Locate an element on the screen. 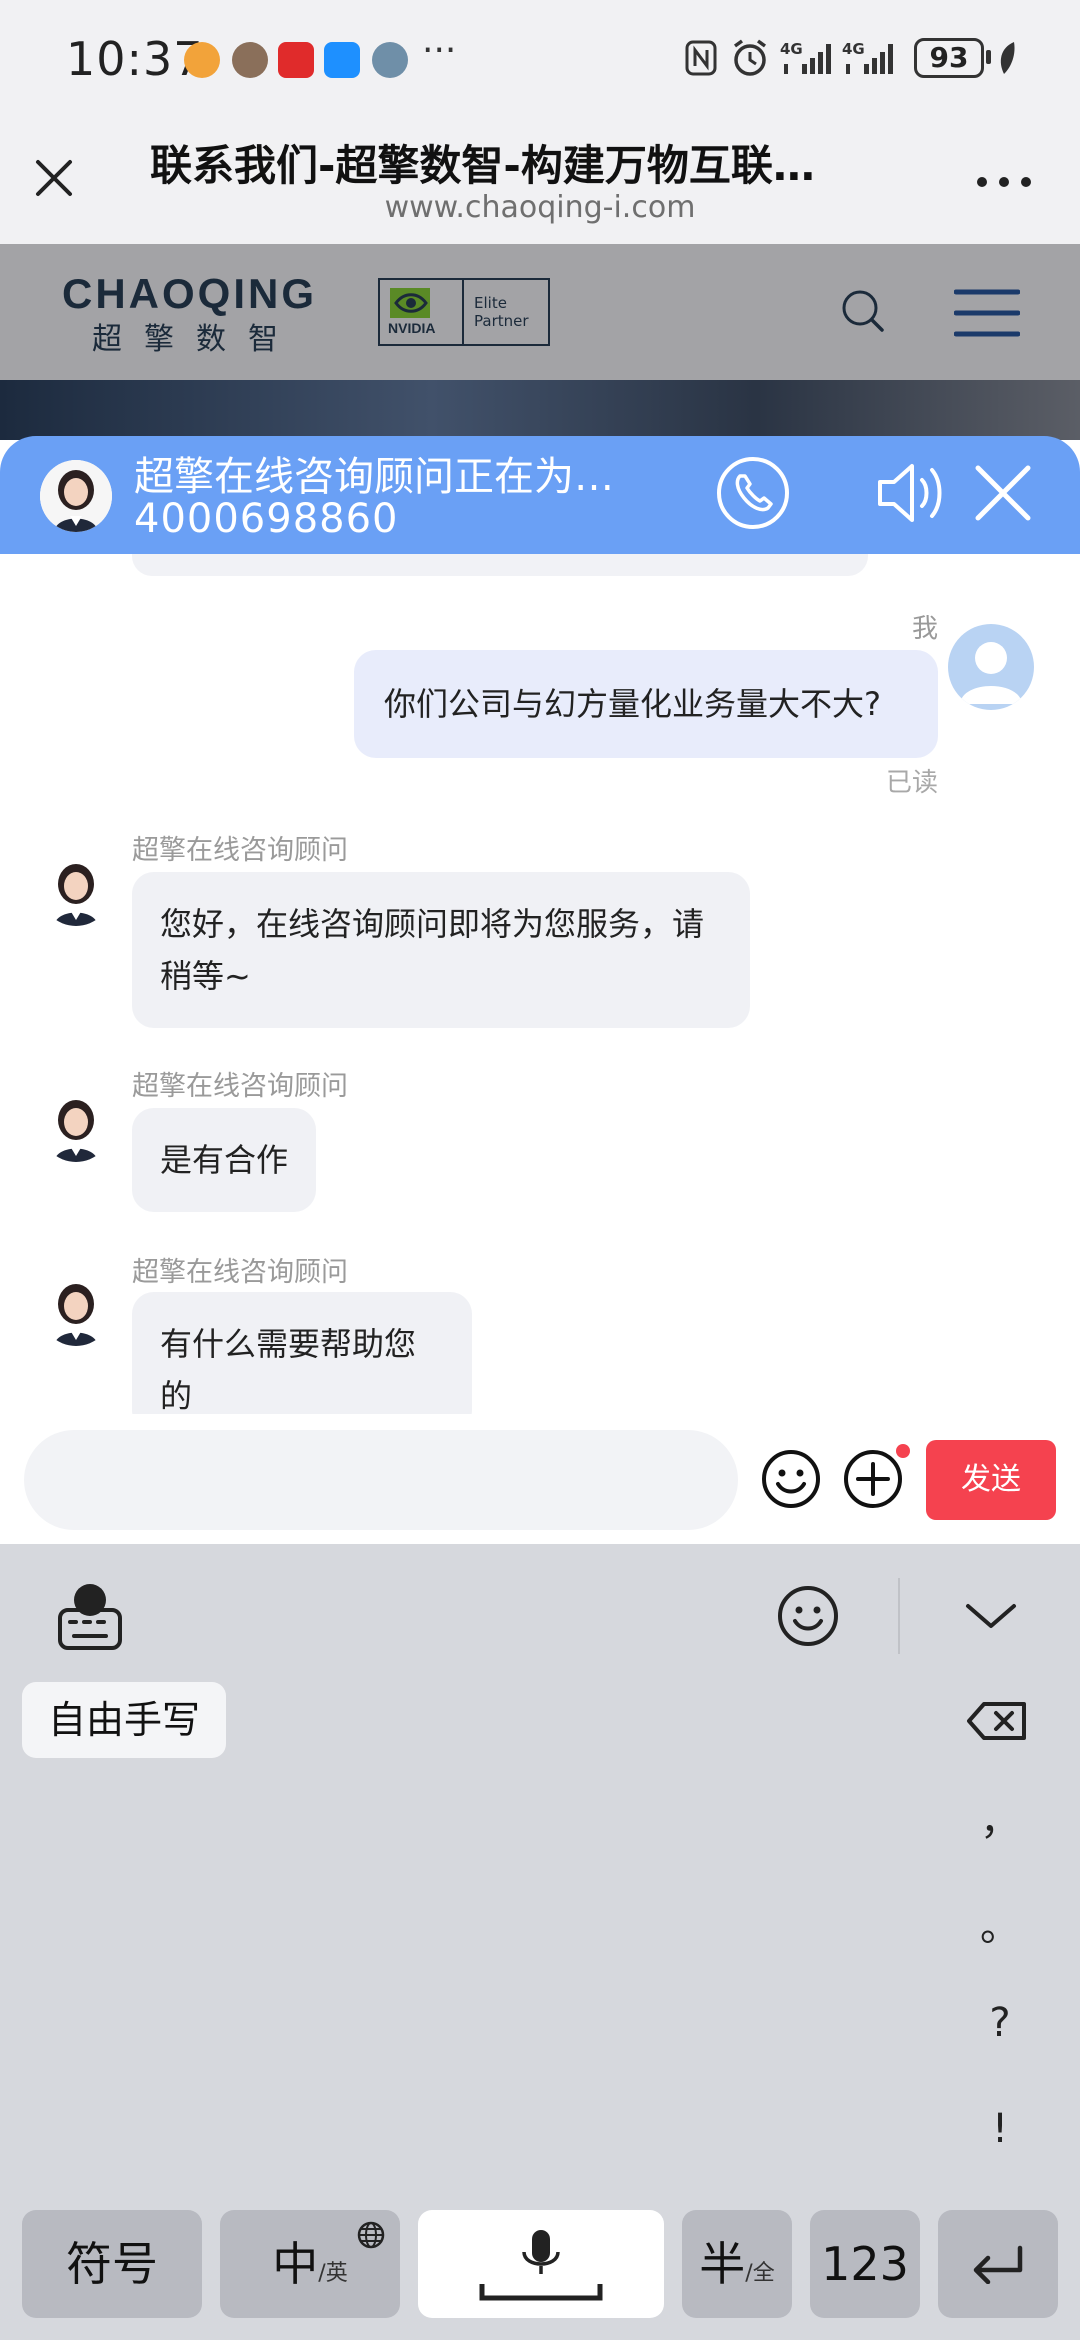  page-url: www.chaoqing-i.com is located at coordinates (540, 207).